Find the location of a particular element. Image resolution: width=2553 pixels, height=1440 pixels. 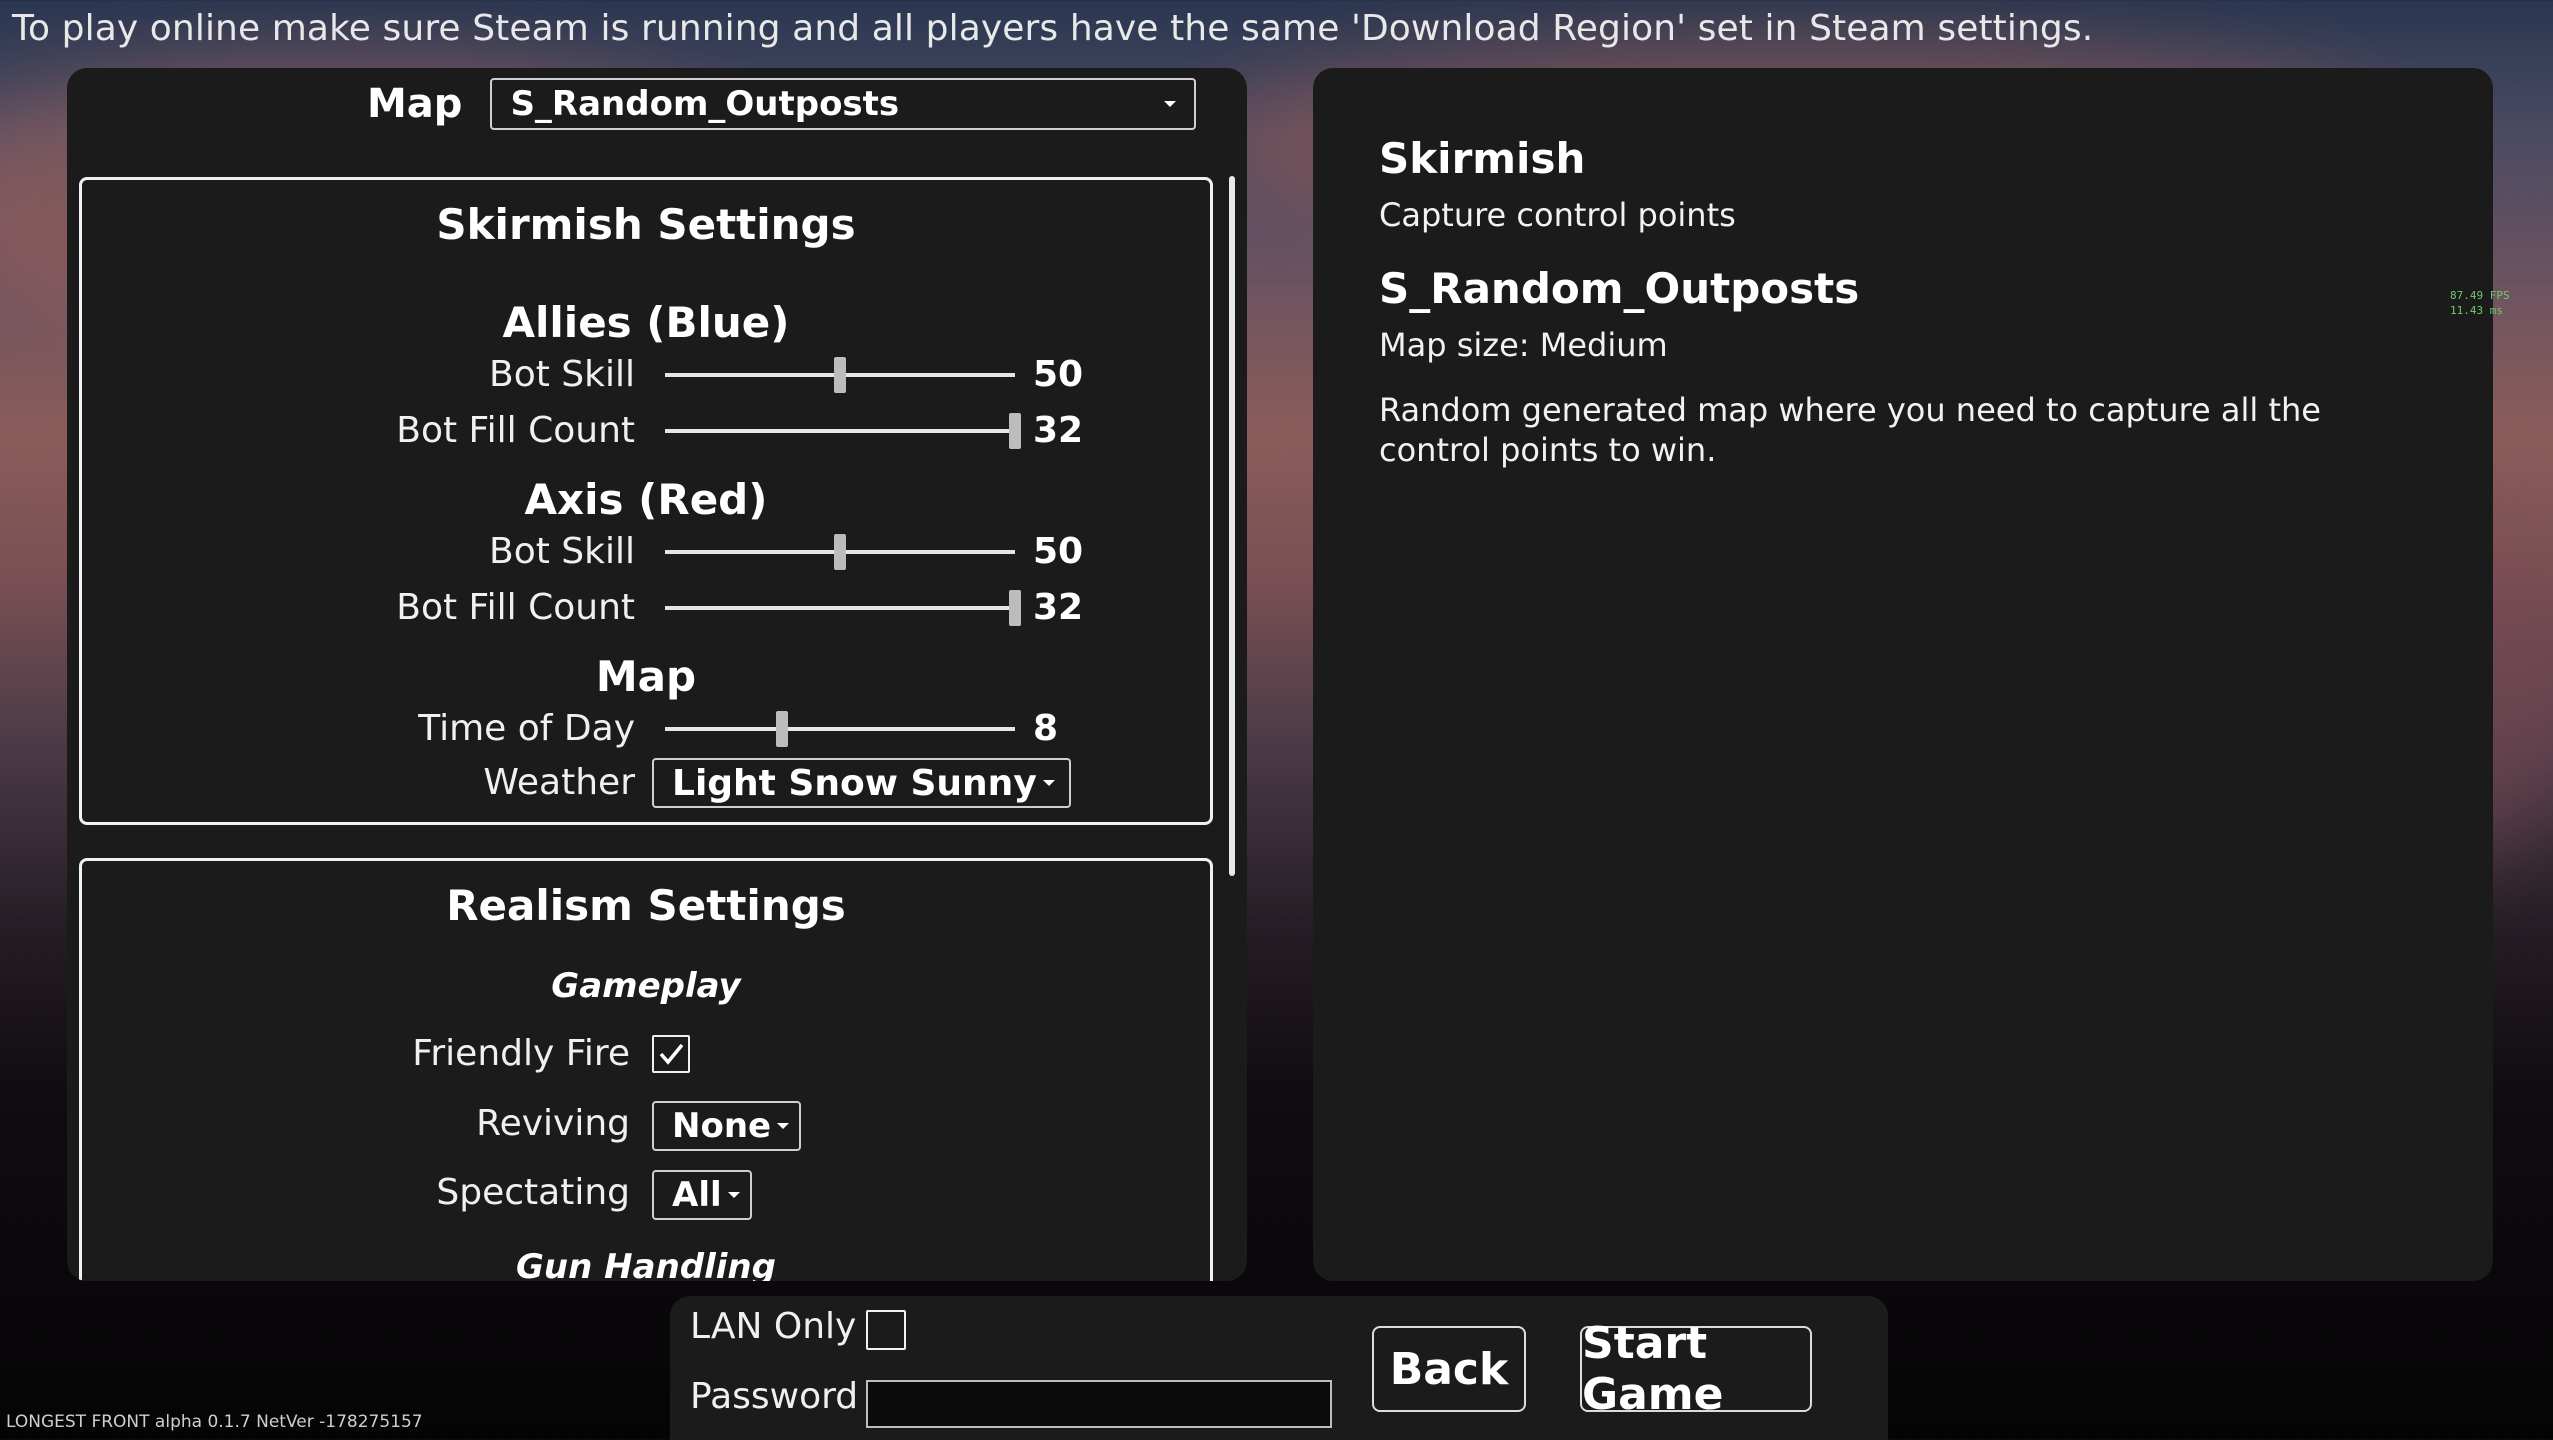

time-of-day-value: 8 is located at coordinates (1046, 728).